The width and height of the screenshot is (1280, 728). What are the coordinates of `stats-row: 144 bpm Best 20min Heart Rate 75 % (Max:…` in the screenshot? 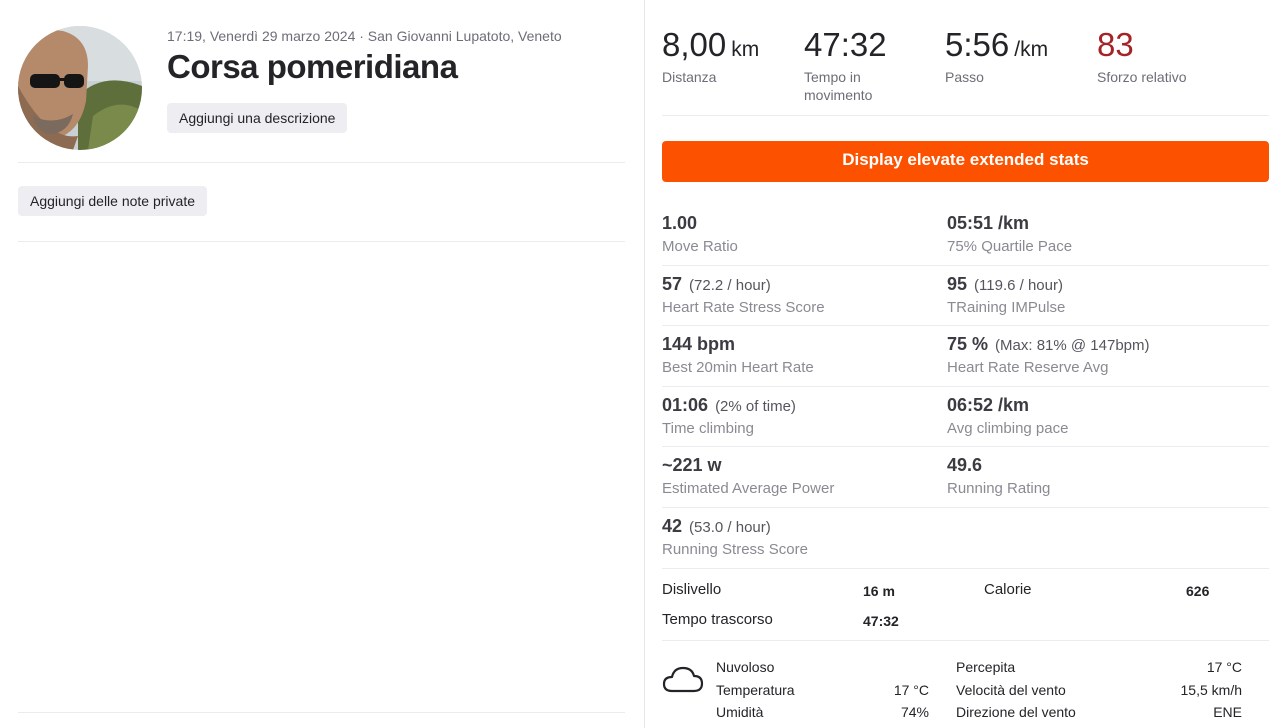 It's located at (965, 356).